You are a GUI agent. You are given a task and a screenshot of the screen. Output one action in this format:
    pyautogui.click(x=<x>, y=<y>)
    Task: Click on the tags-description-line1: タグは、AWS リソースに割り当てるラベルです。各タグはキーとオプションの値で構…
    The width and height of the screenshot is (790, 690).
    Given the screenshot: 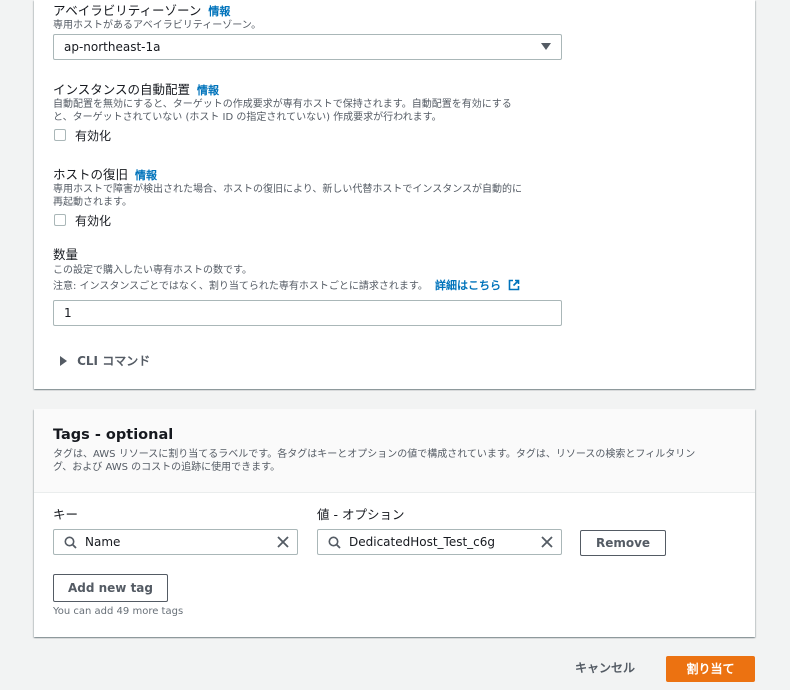 What is the action you would take?
    pyautogui.click(x=374, y=454)
    